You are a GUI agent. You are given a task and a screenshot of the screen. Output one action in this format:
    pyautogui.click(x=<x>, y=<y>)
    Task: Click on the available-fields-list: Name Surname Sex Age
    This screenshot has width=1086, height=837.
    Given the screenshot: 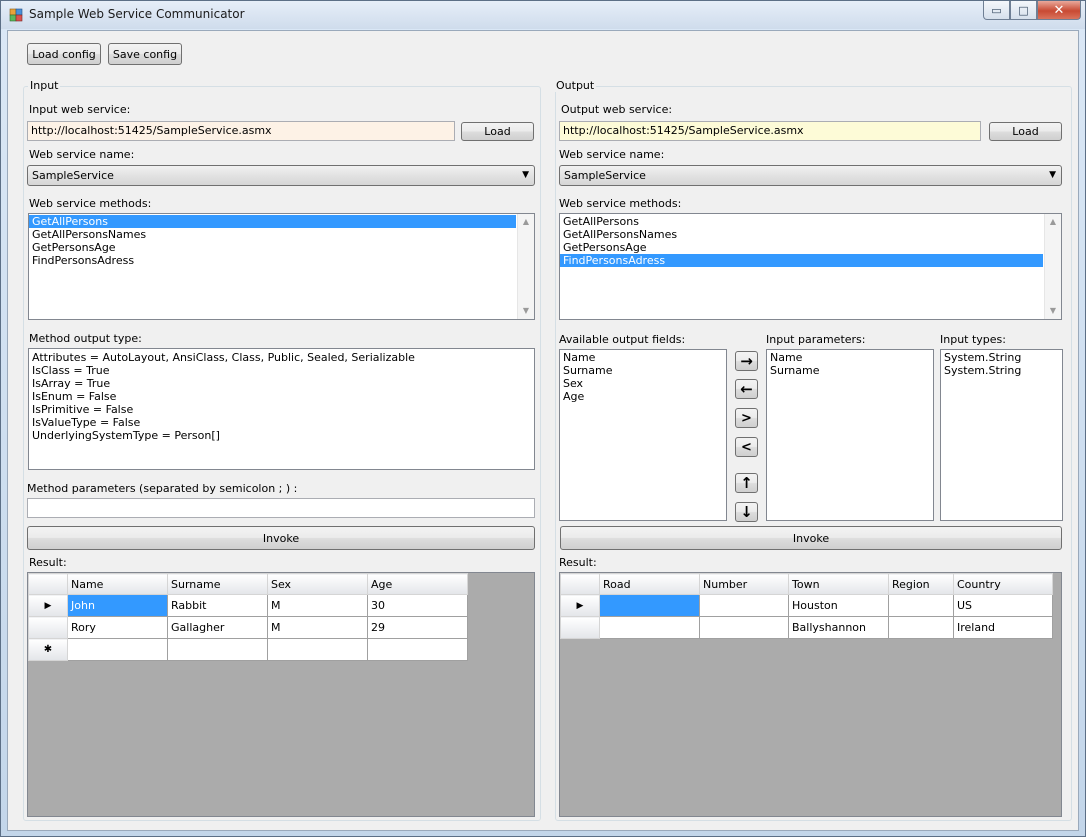 What is the action you would take?
    pyautogui.click(x=643, y=435)
    